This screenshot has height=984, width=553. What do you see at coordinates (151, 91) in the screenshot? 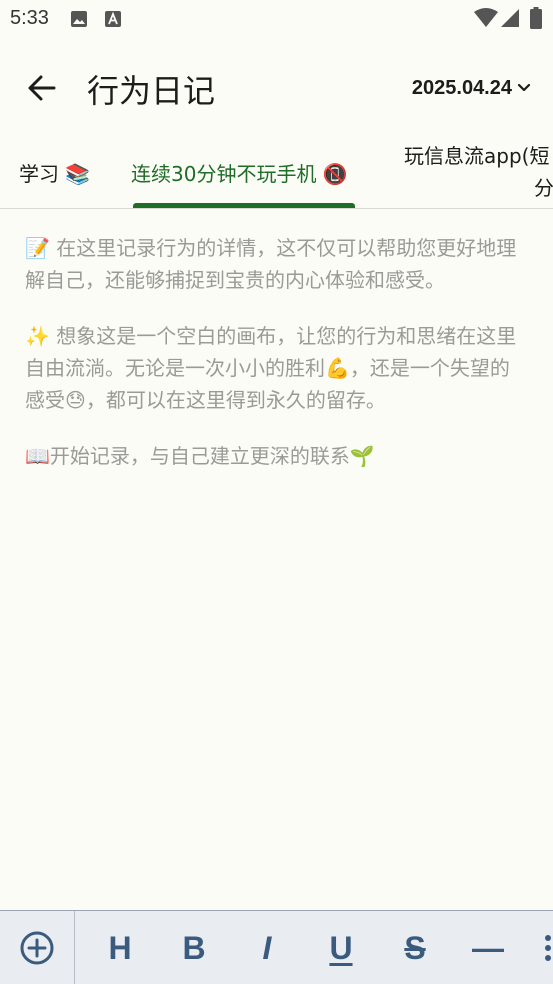
I see `page-title: 行为日记` at bounding box center [151, 91].